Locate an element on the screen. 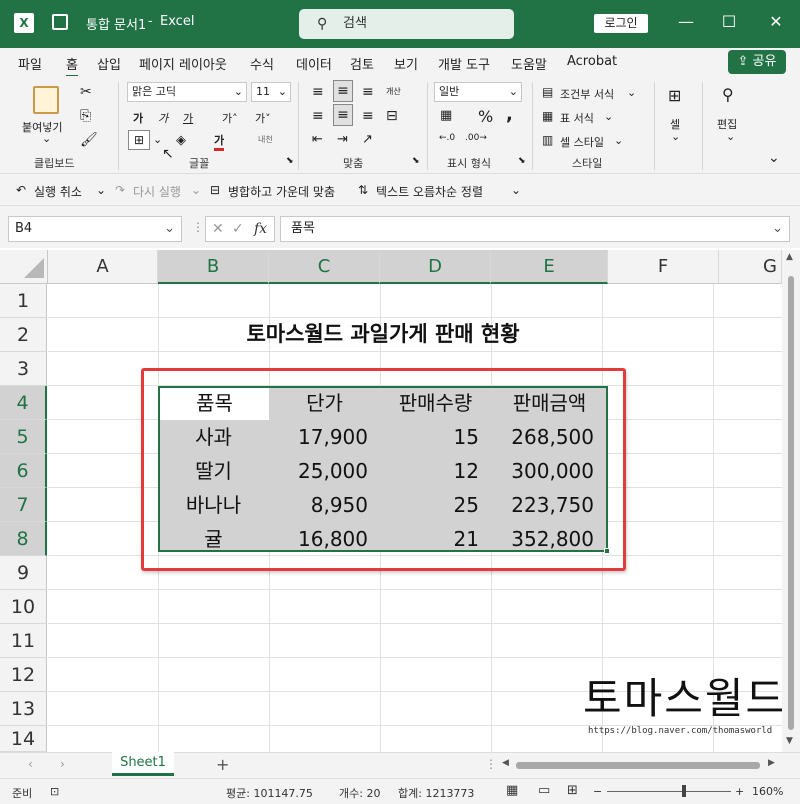 The width and height of the screenshot is (800, 804). sort-ascending-button: 텍스트 오름차순 정렬 is located at coordinates (429, 191).